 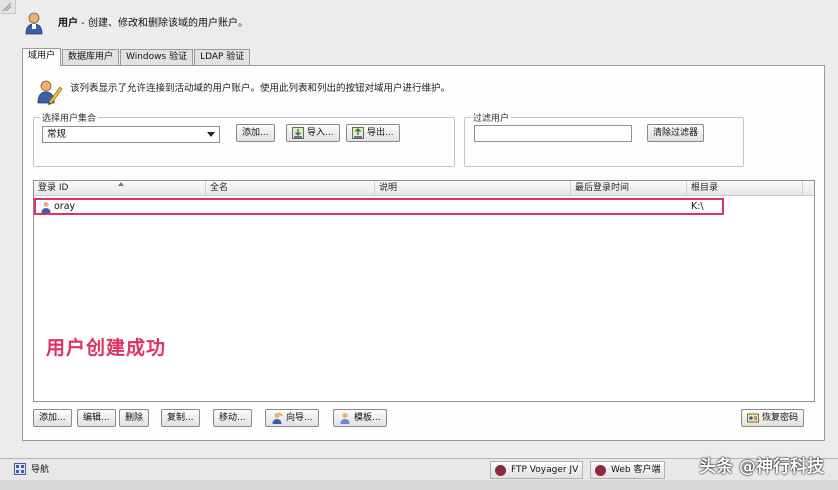 I want to click on tab-ldap-auth: LDAP 验证, so click(x=222, y=57).